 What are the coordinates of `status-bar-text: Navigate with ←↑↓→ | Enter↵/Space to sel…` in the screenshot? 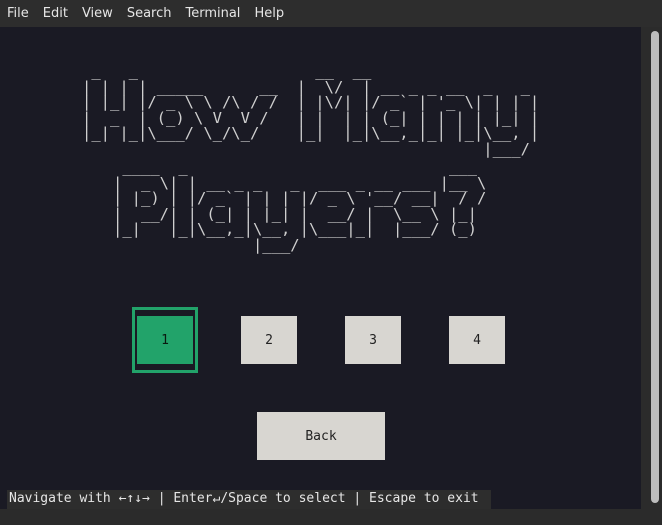 It's located at (244, 498).